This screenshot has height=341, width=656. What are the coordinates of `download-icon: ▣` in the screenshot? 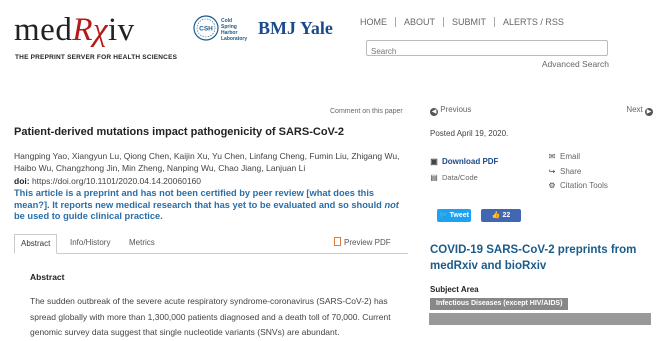 It's located at (434, 161).